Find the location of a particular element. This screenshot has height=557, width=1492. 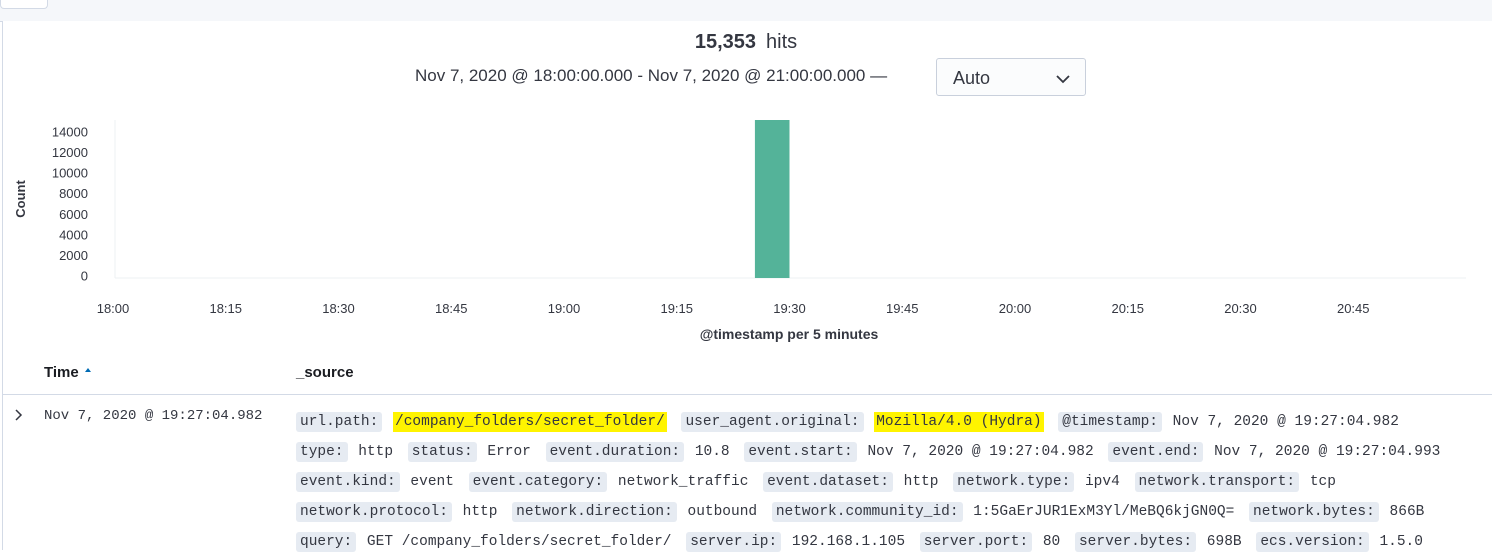

value-text: 192.168.1.105 is located at coordinates (848, 542).